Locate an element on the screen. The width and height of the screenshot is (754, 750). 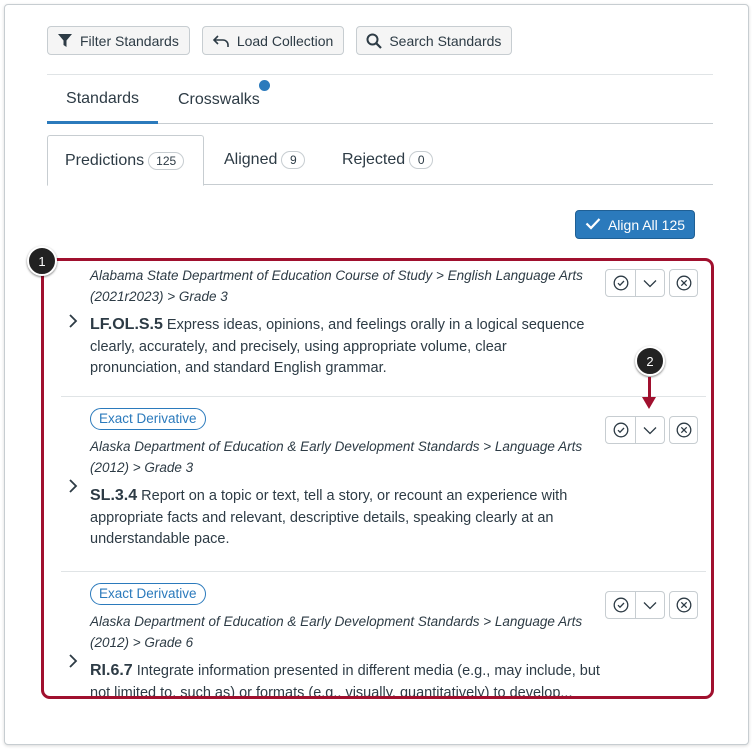
tab-predictions-label: Predictions is located at coordinates (105, 160).